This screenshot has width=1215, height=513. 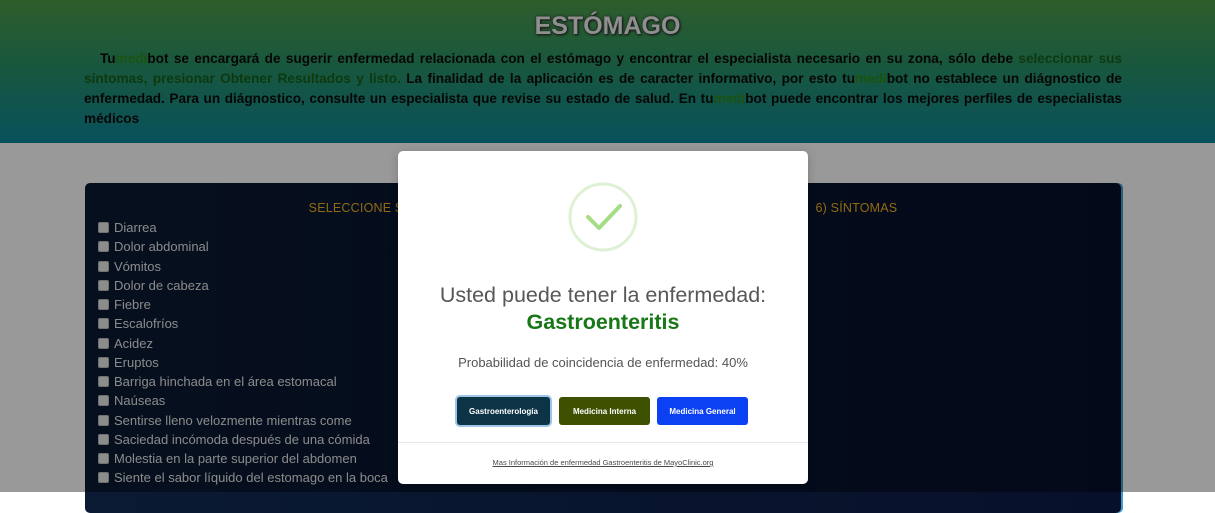 What do you see at coordinates (702, 411) in the screenshot?
I see `medicina-general-button: Medicina General` at bounding box center [702, 411].